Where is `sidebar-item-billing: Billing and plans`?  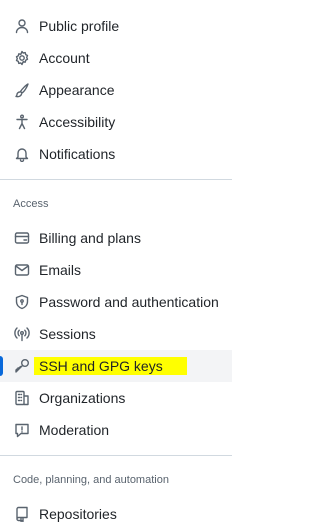 sidebar-item-billing: Billing and plans is located at coordinates (116, 238).